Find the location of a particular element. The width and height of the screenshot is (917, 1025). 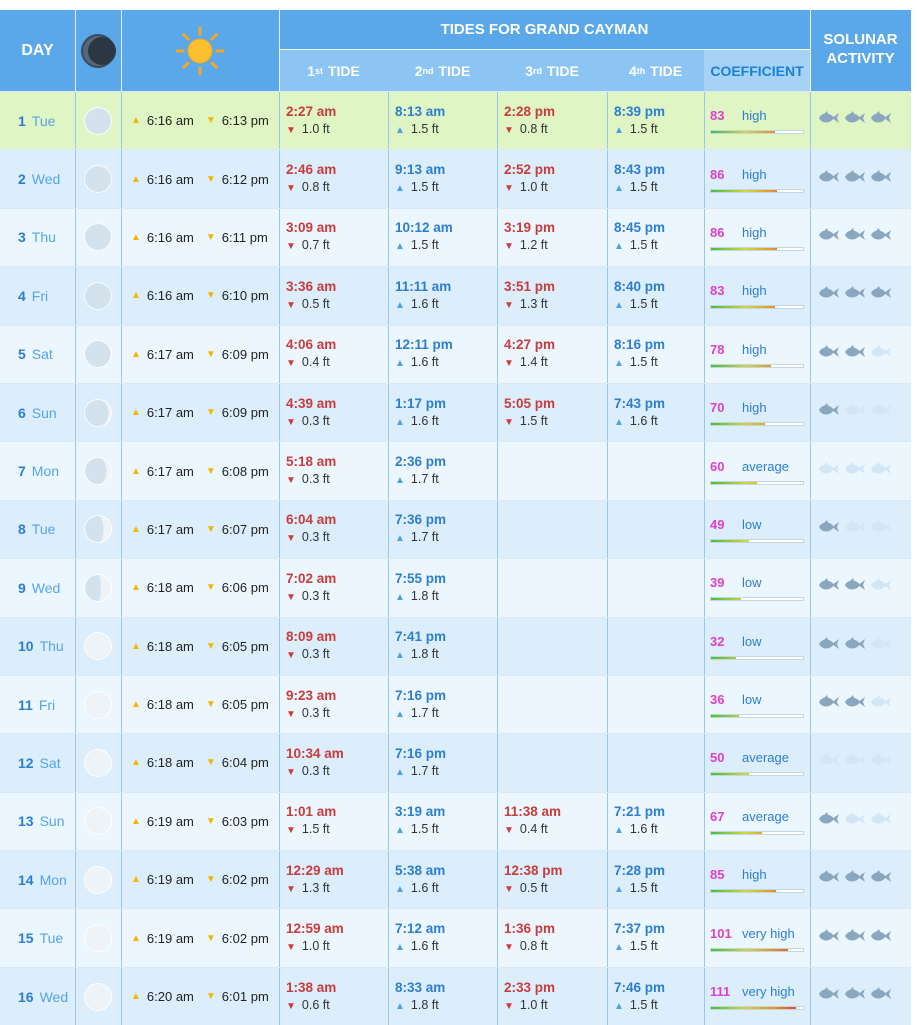

tide-3-cell: 1:36 pm ▼ 0.8 ft is located at coordinates (552, 937).